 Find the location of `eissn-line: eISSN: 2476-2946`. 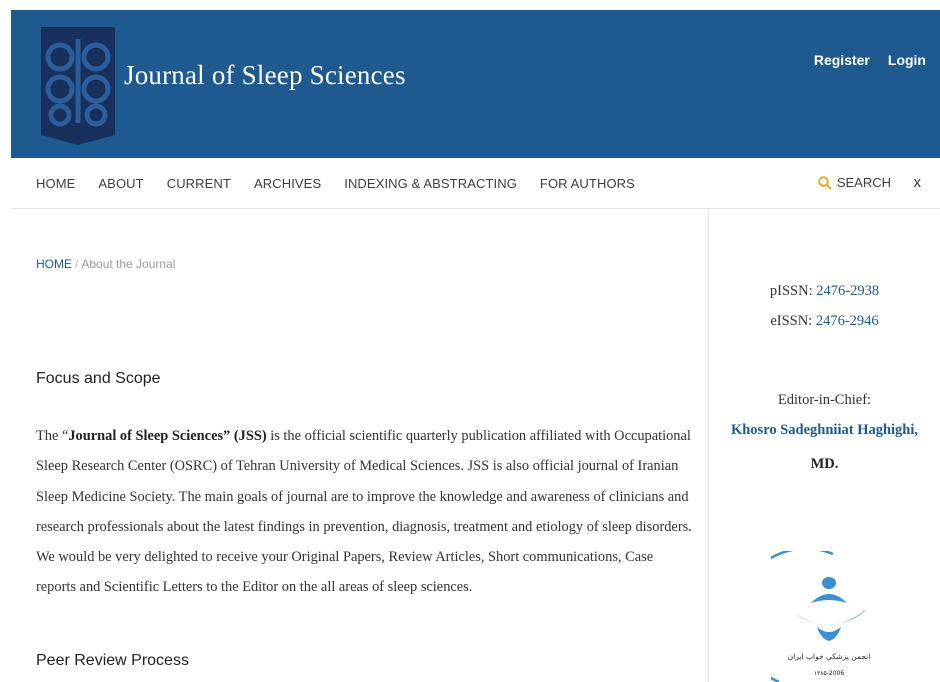

eissn-line: eISSN: 2476-2946 is located at coordinates (824, 321).